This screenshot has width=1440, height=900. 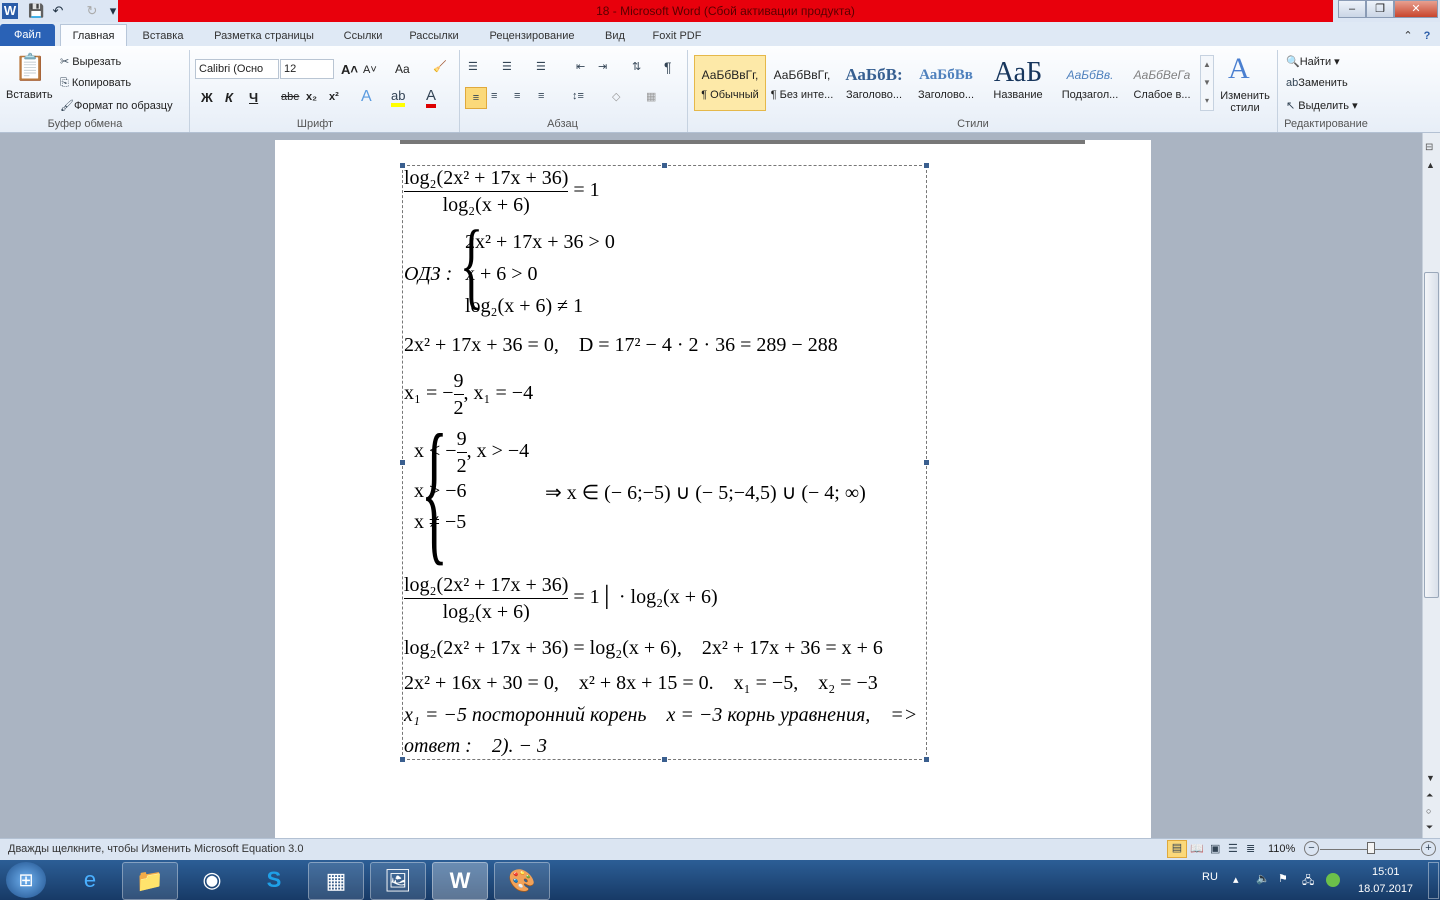 I want to click on clock-date: 18.07.2017, so click(x=1385, y=889).